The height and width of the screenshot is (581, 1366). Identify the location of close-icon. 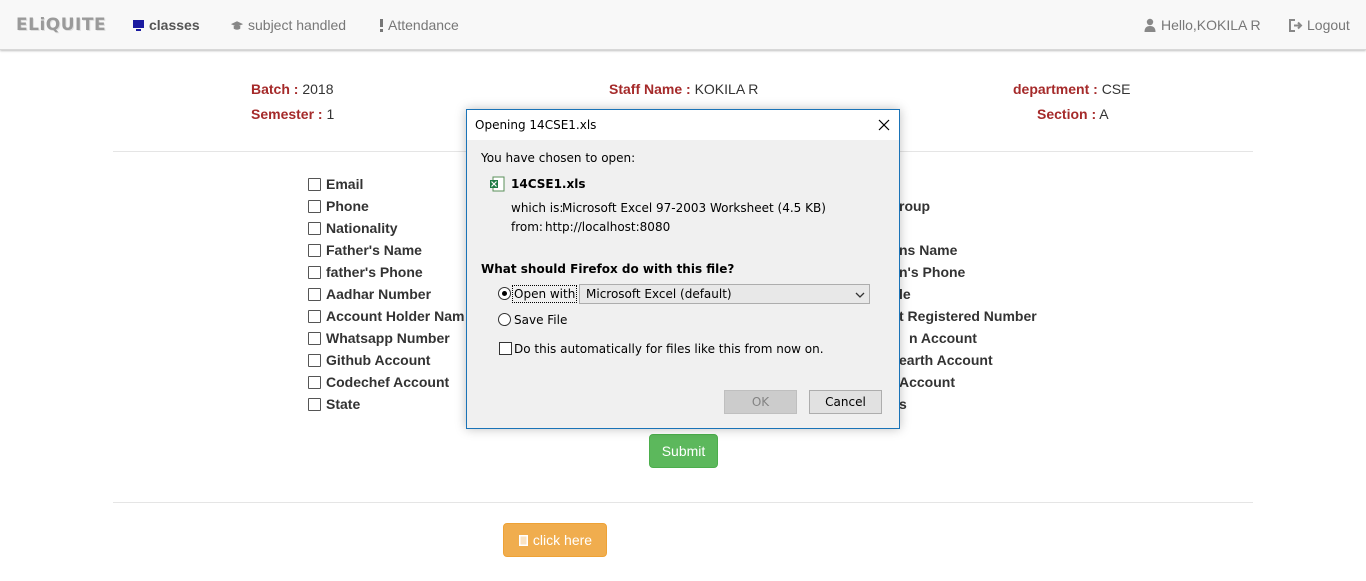
(884, 125).